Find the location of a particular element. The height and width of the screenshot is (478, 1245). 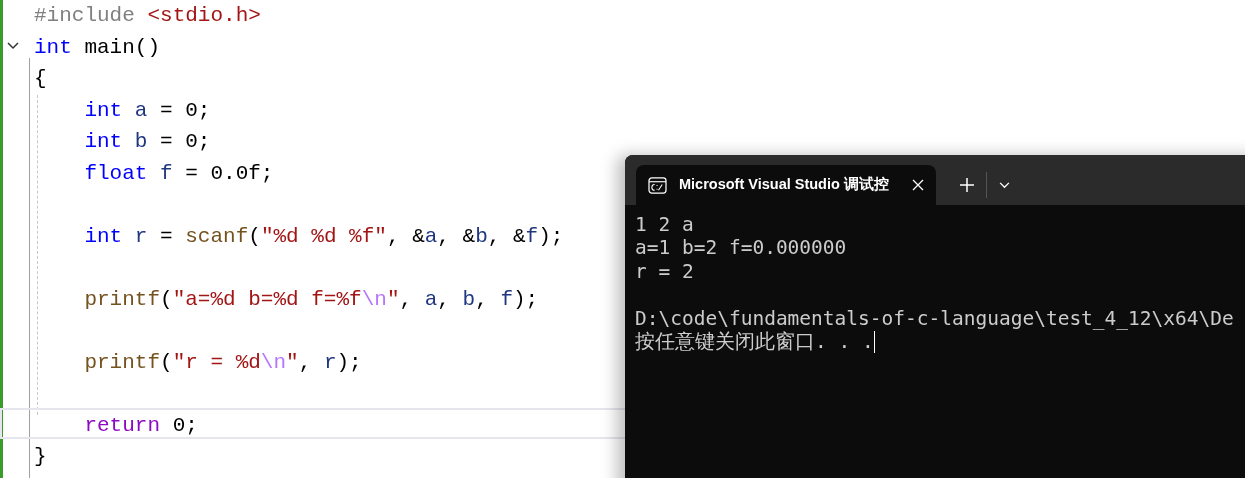

terminal-output-line: 按任意键关闭此窗口. . . is located at coordinates (754, 341).